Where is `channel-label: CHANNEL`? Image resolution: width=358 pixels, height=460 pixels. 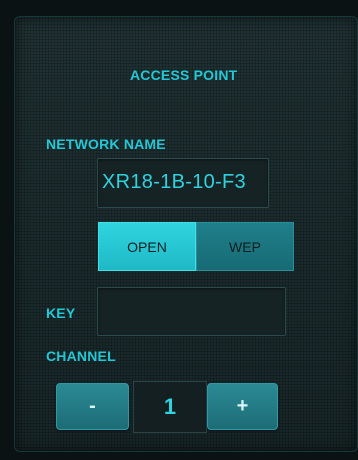 channel-label: CHANNEL is located at coordinates (81, 356).